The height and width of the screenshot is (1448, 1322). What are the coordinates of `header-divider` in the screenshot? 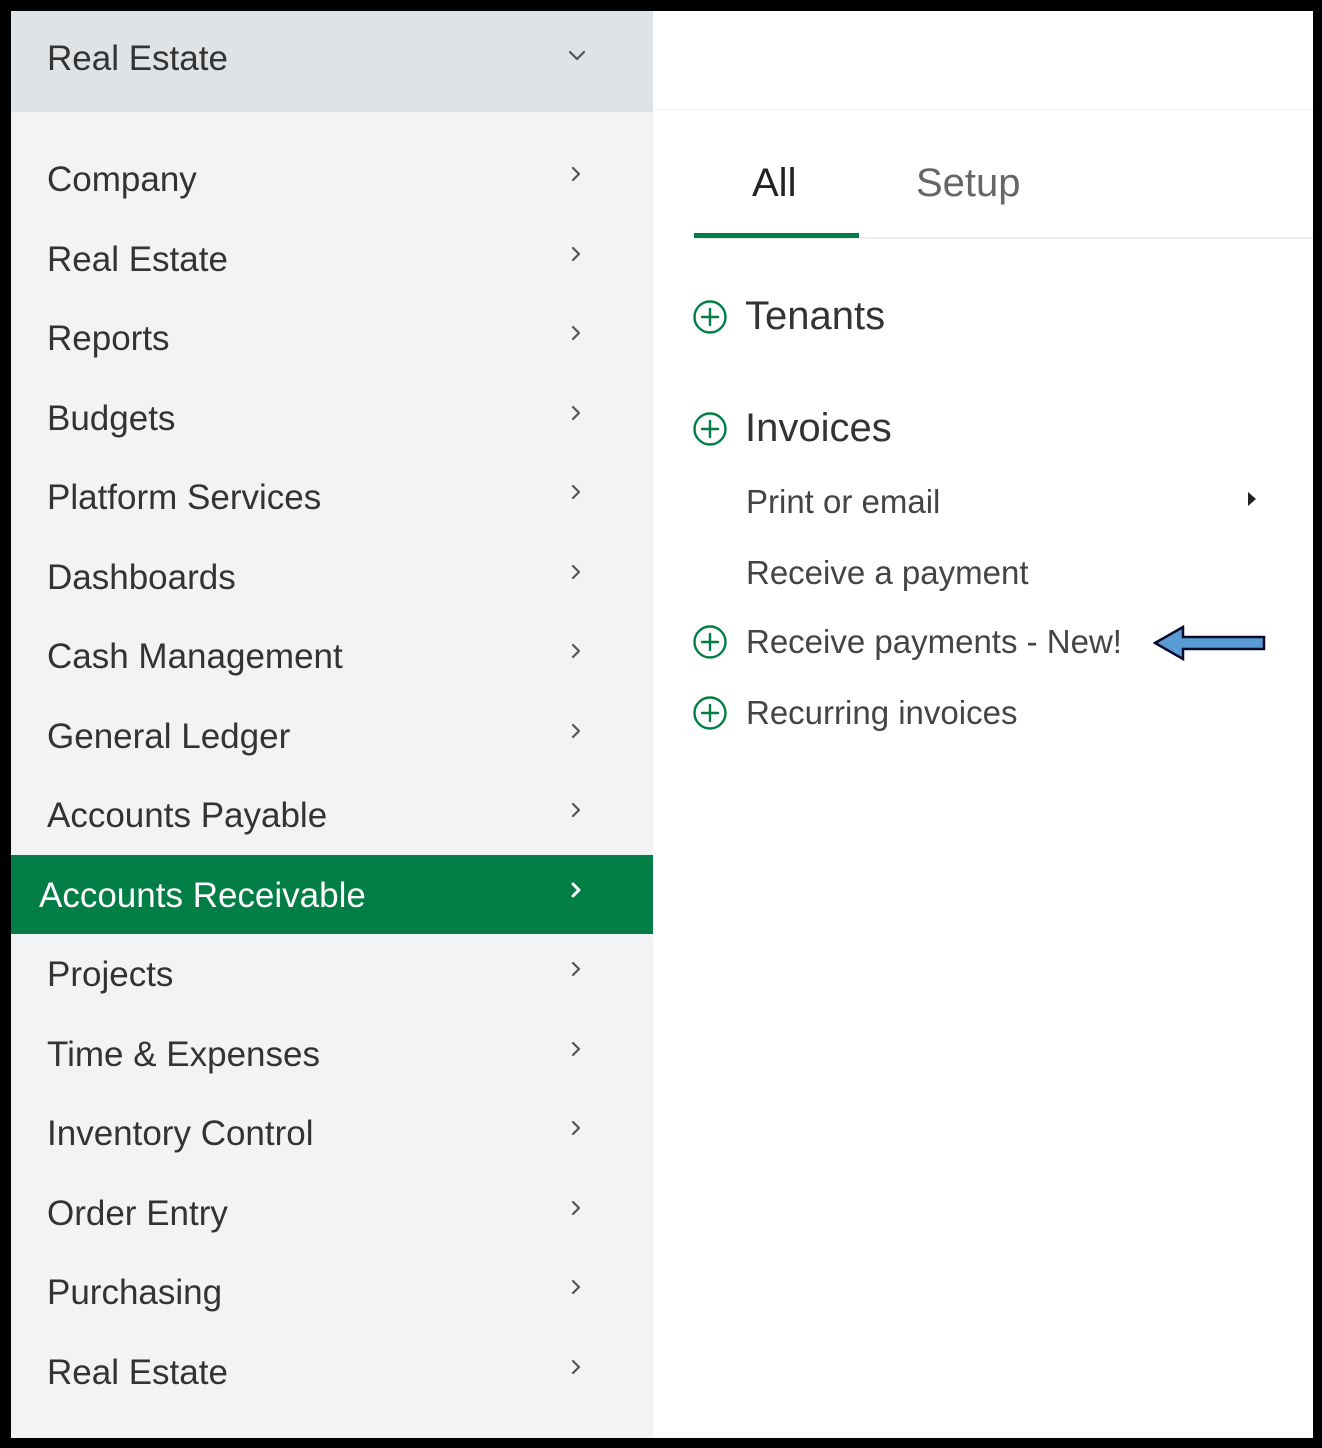 It's located at (983, 109).